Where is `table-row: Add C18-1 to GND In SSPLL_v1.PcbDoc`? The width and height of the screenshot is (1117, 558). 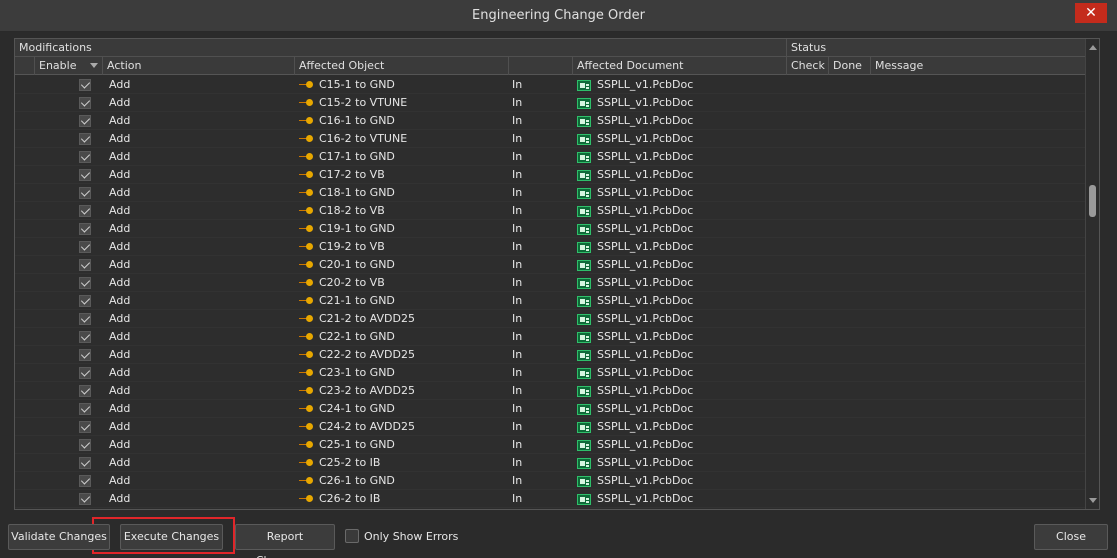 table-row: Add C18-1 to GND In SSPLL_v1.PcbDoc is located at coordinates (550, 193).